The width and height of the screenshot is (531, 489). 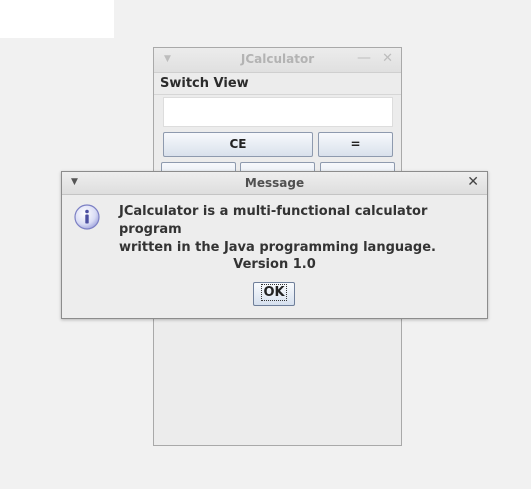 I want to click on dialog-title-bar: ▼ Message ✕, so click(x=274, y=183).